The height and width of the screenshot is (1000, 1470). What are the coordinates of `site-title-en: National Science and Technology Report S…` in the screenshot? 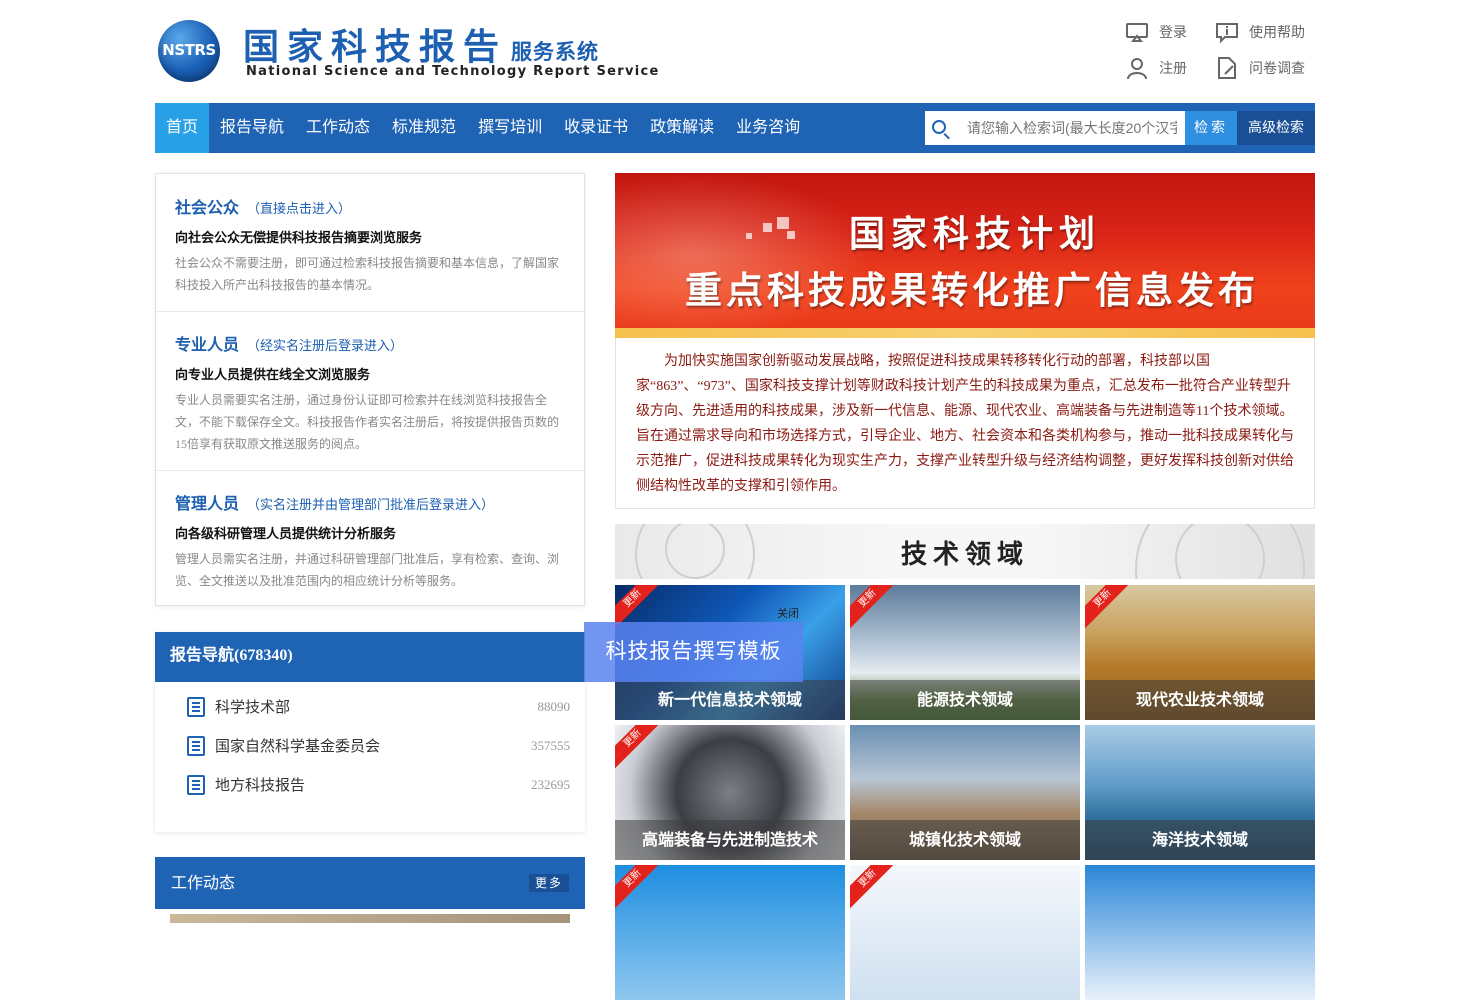 It's located at (453, 71).